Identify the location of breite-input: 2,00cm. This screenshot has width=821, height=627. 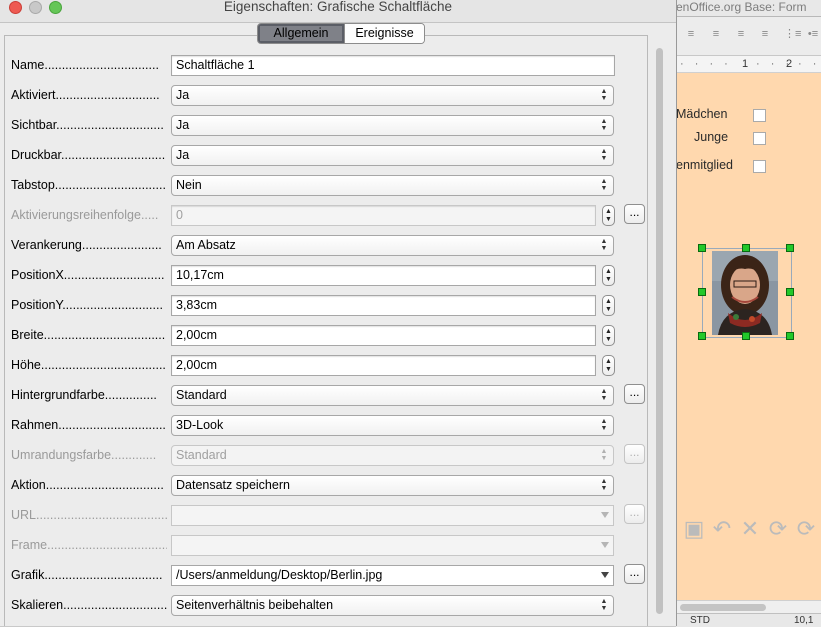
(383, 335).